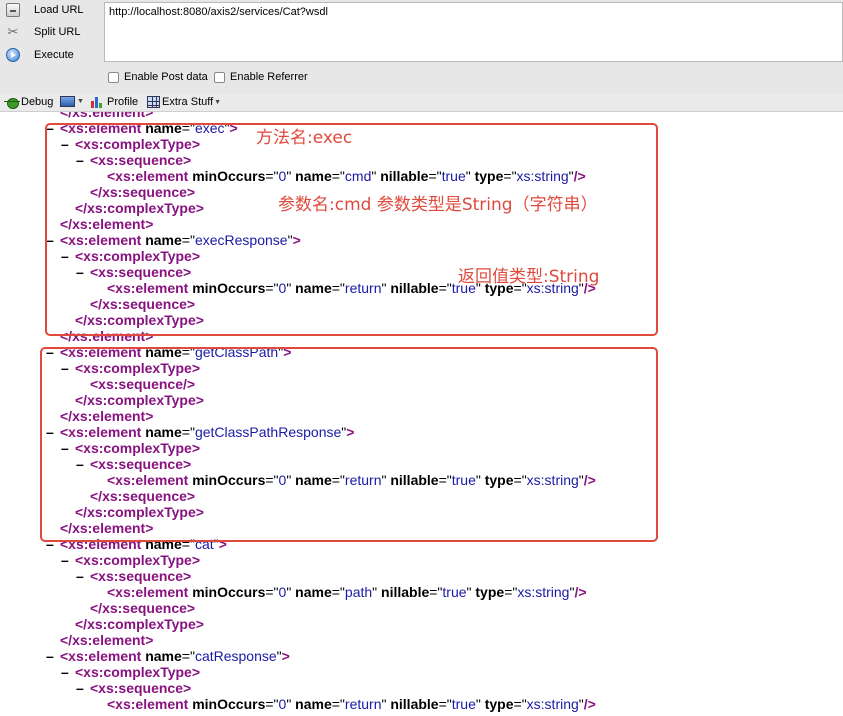 This screenshot has height=716, width=843. What do you see at coordinates (98, 102) in the screenshot?
I see `bar-chart-icon` at bounding box center [98, 102].